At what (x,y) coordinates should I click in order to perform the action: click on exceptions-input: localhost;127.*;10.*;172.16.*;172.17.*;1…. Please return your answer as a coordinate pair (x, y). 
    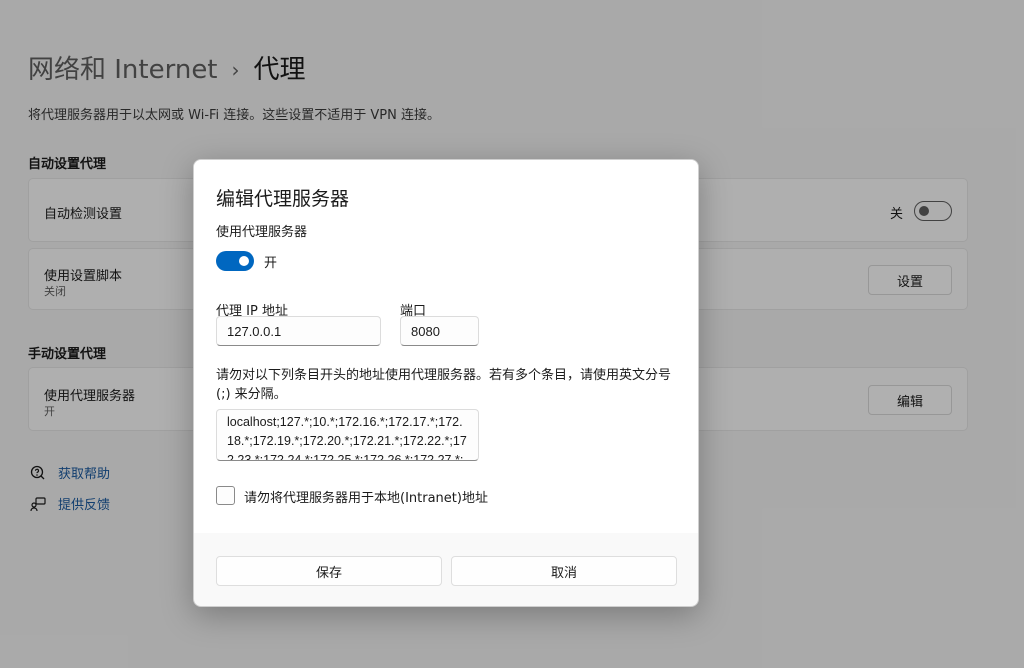
    Looking at the image, I should click on (347, 435).